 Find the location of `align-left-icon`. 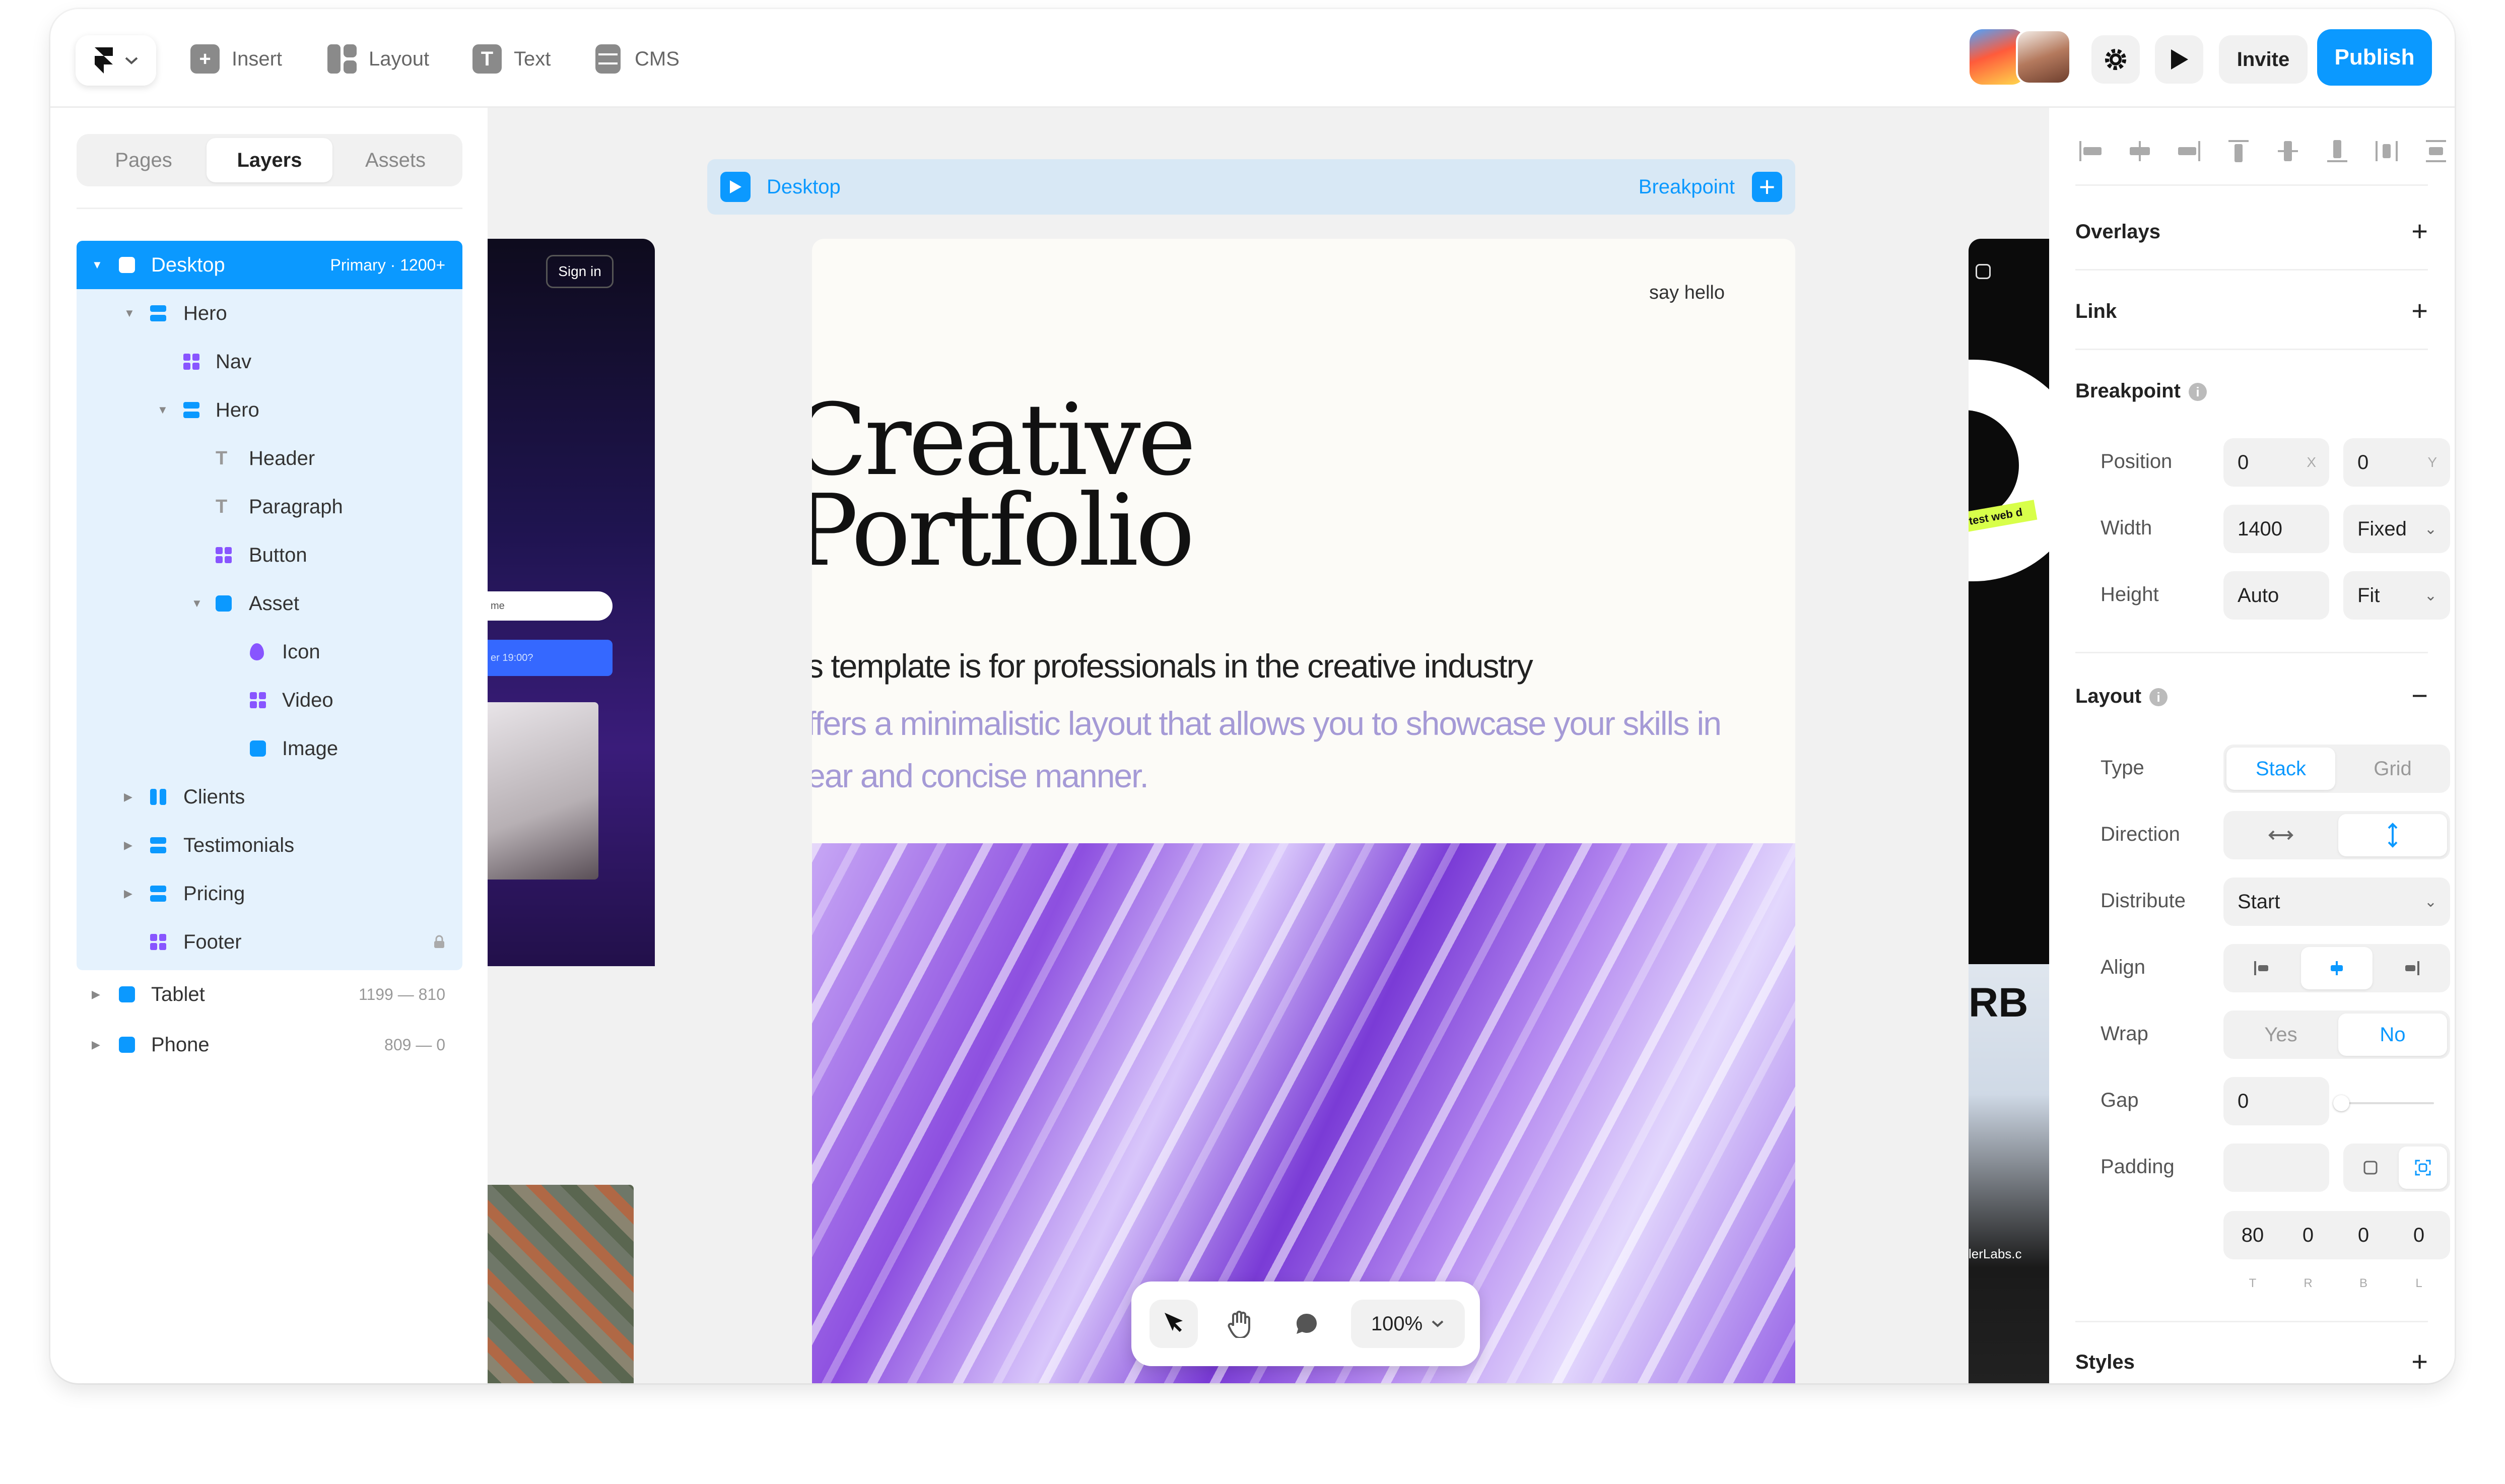

align-left-icon is located at coordinates (2091, 151).